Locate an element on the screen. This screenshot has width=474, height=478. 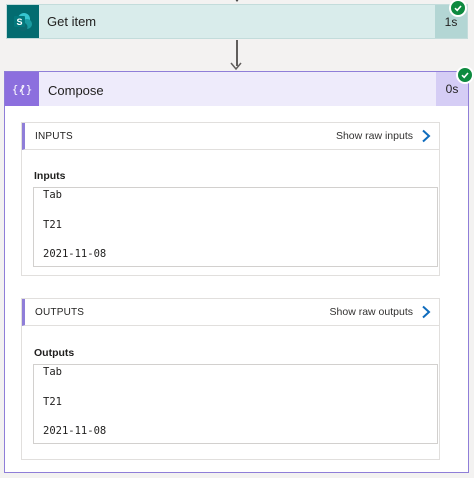
show-raw-outputs-link: Show raw outputs is located at coordinates (371, 312).